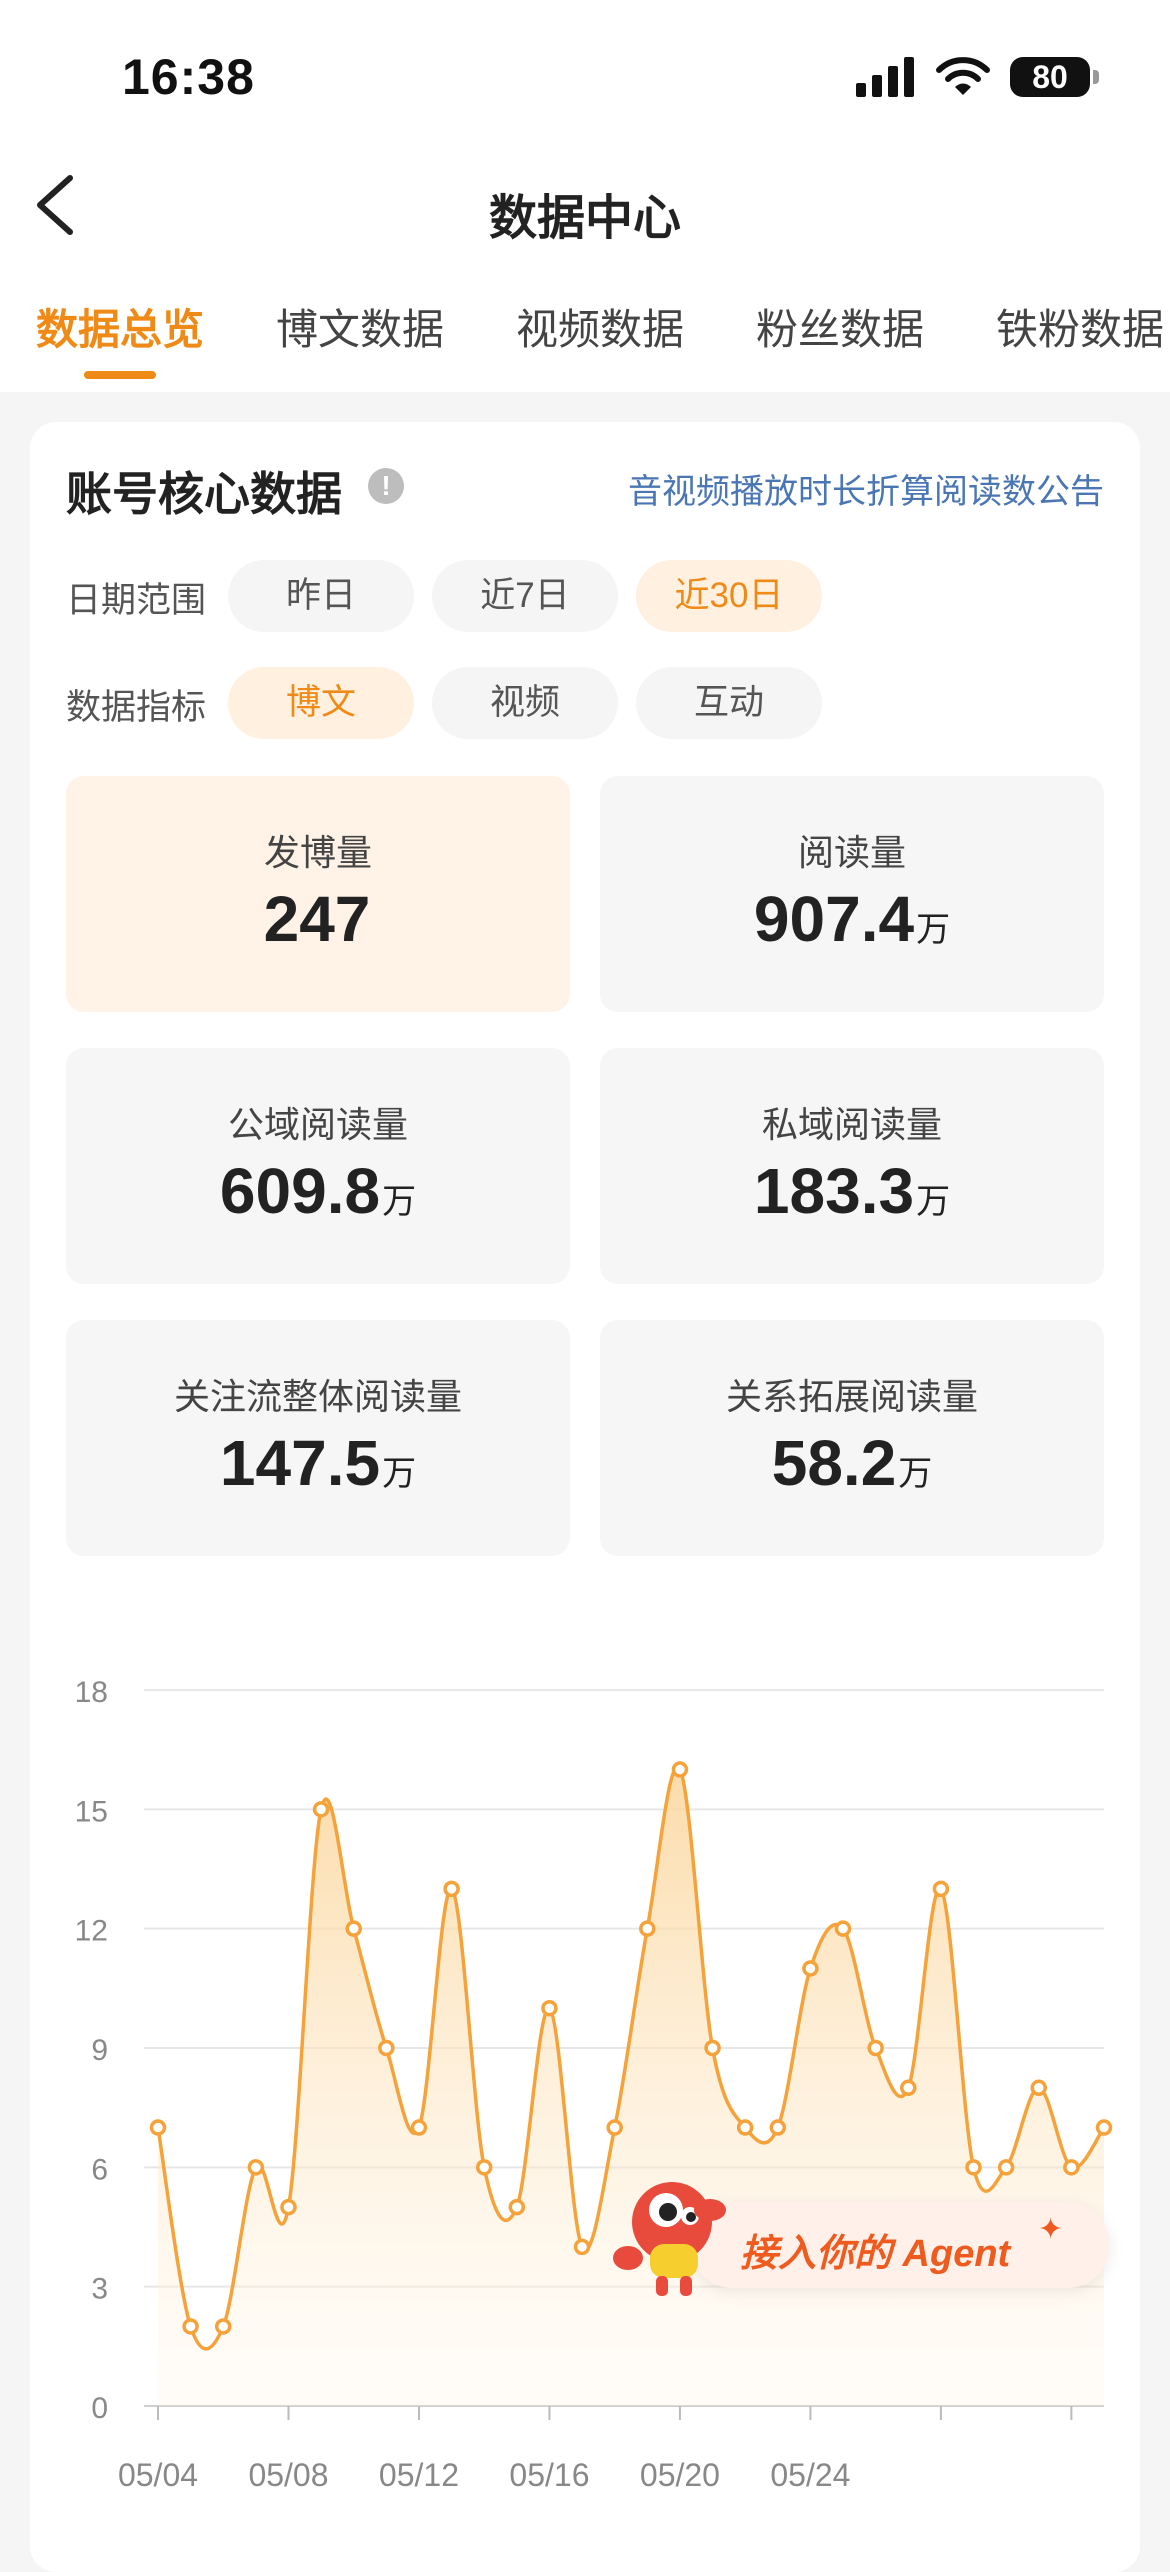  What do you see at coordinates (99, 2289) in the screenshot?
I see `y-tick-label: 3` at bounding box center [99, 2289].